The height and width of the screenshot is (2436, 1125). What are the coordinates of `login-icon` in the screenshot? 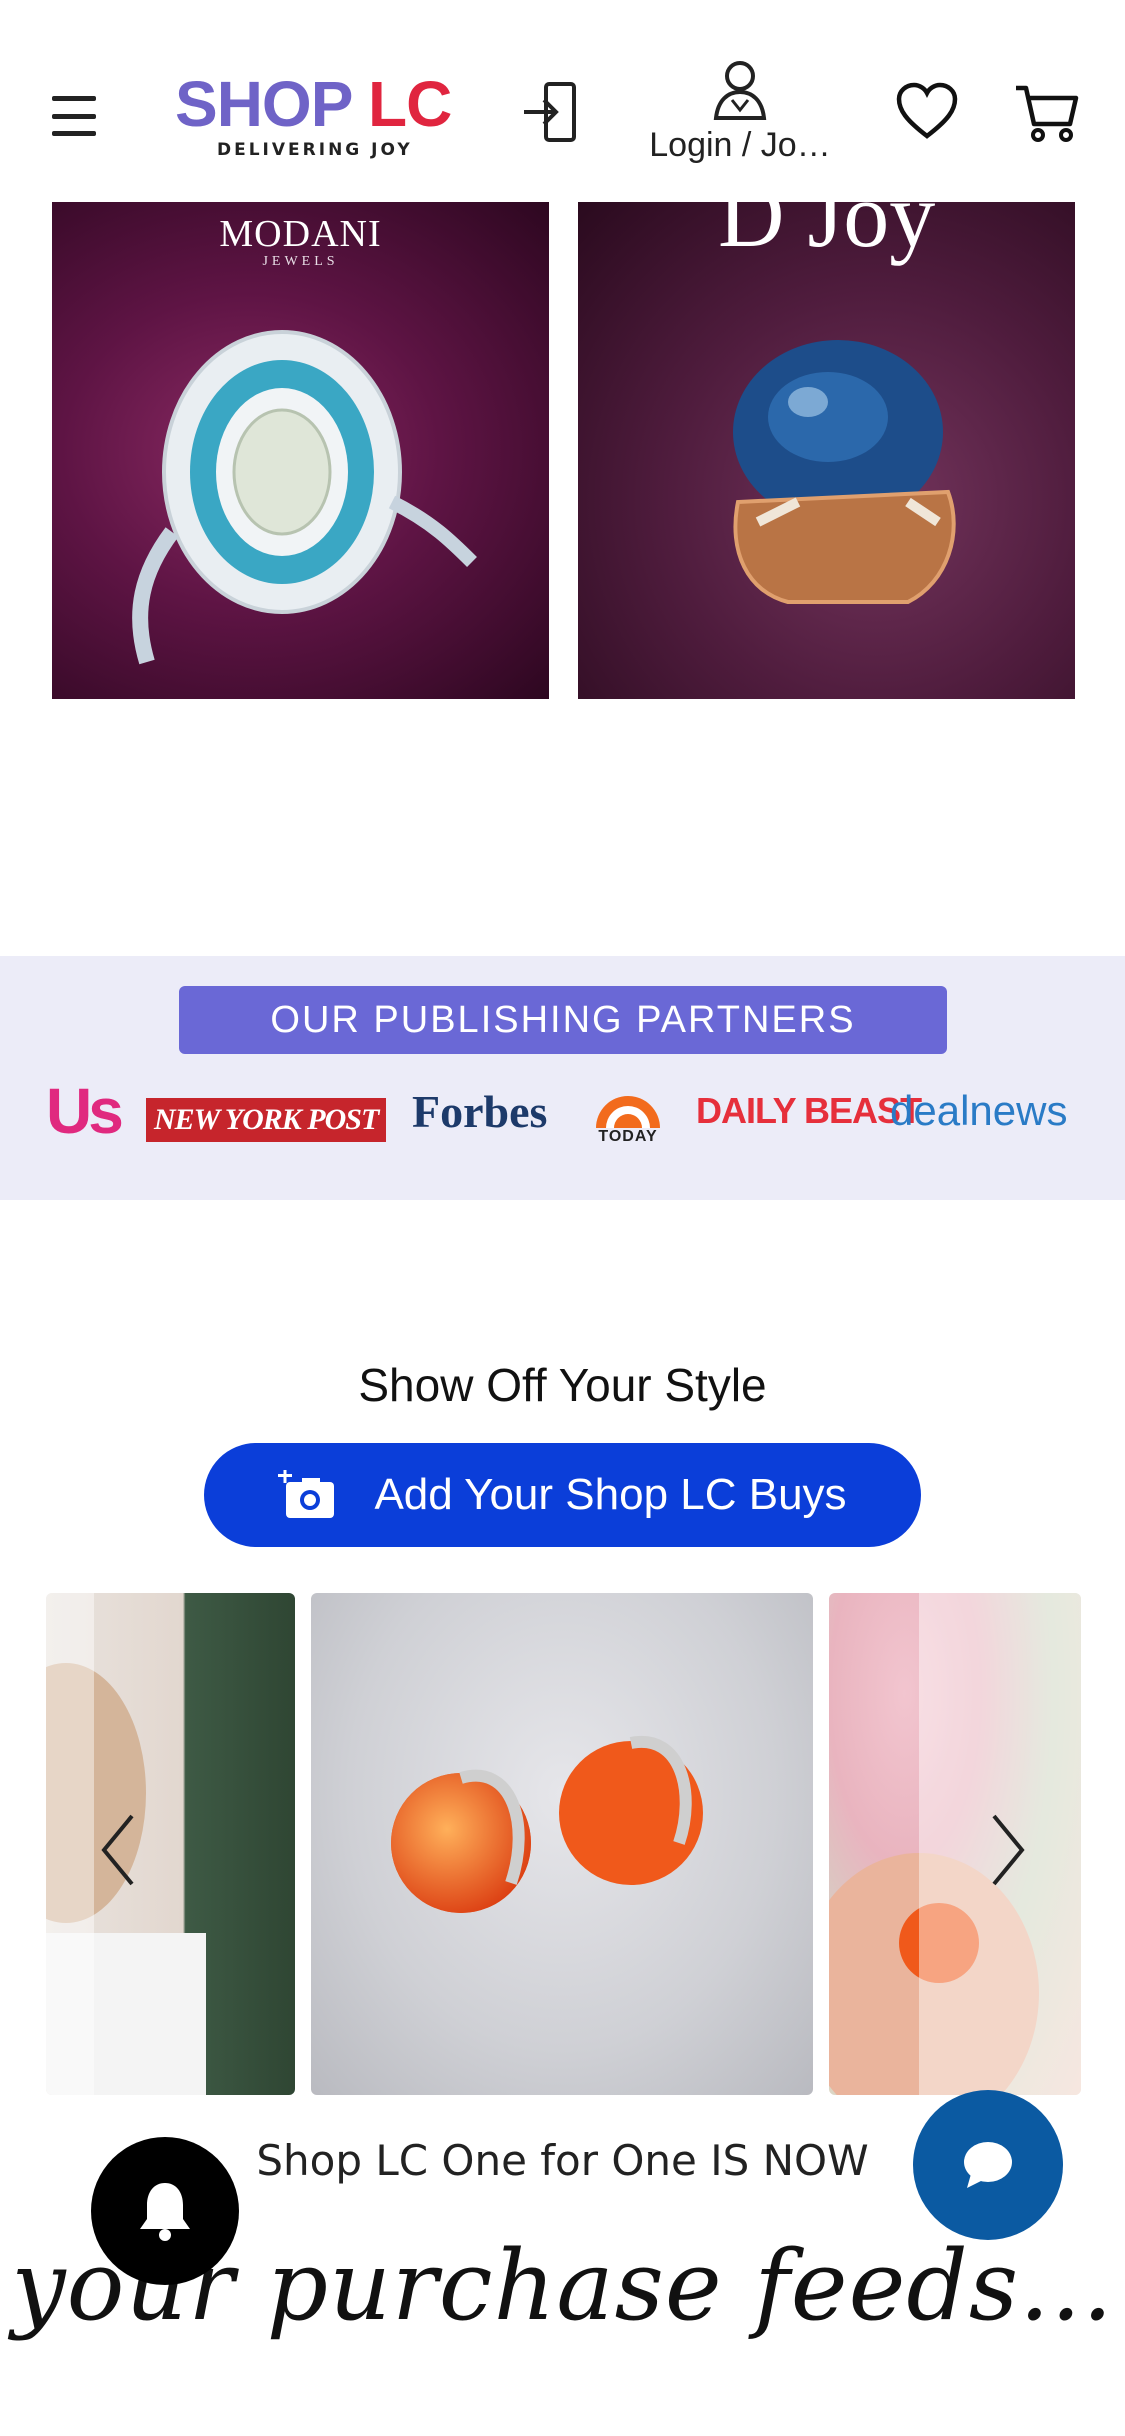 It's located at (552, 112).